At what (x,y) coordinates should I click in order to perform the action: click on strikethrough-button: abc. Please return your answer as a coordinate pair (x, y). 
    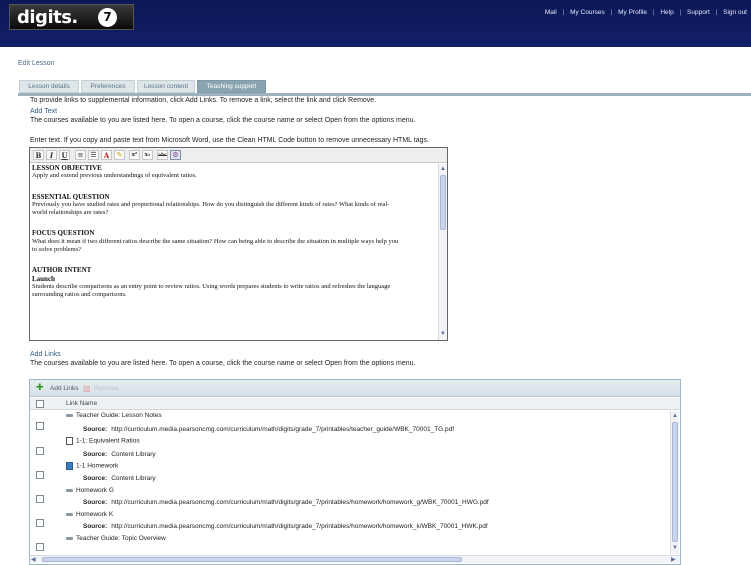
    Looking at the image, I should click on (162, 155).